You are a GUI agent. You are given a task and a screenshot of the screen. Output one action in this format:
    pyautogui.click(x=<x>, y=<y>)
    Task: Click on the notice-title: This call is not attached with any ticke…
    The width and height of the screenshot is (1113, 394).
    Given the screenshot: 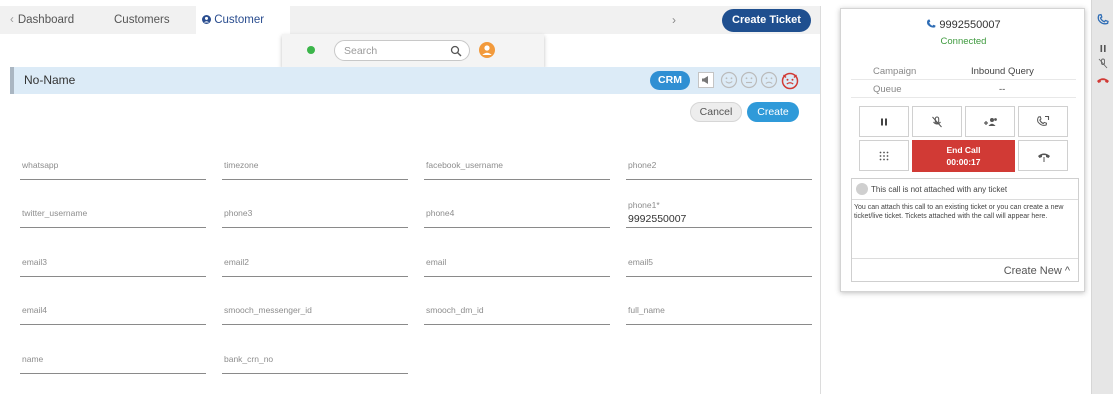 What is the action you would take?
    pyautogui.click(x=939, y=189)
    